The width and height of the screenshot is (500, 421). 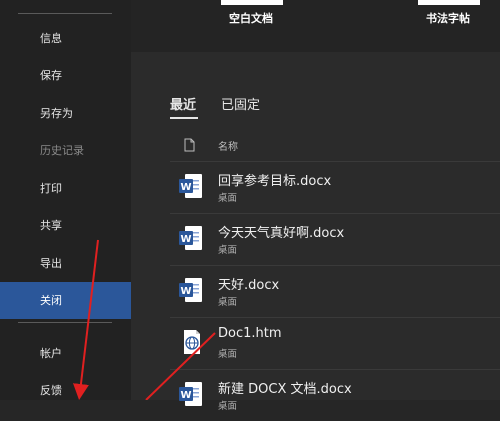 I want to click on annotation-arrow-down, so click(x=85, y=319).